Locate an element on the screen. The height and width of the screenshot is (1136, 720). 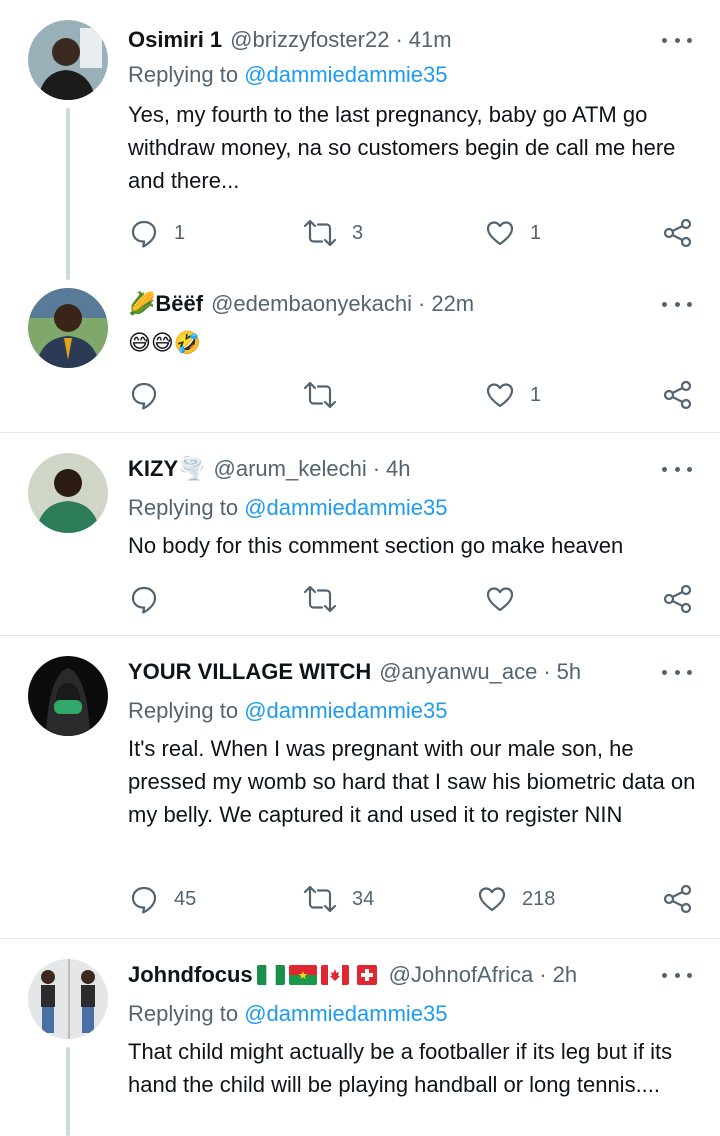
retweet-button: 3 is located at coordinates (332, 233).